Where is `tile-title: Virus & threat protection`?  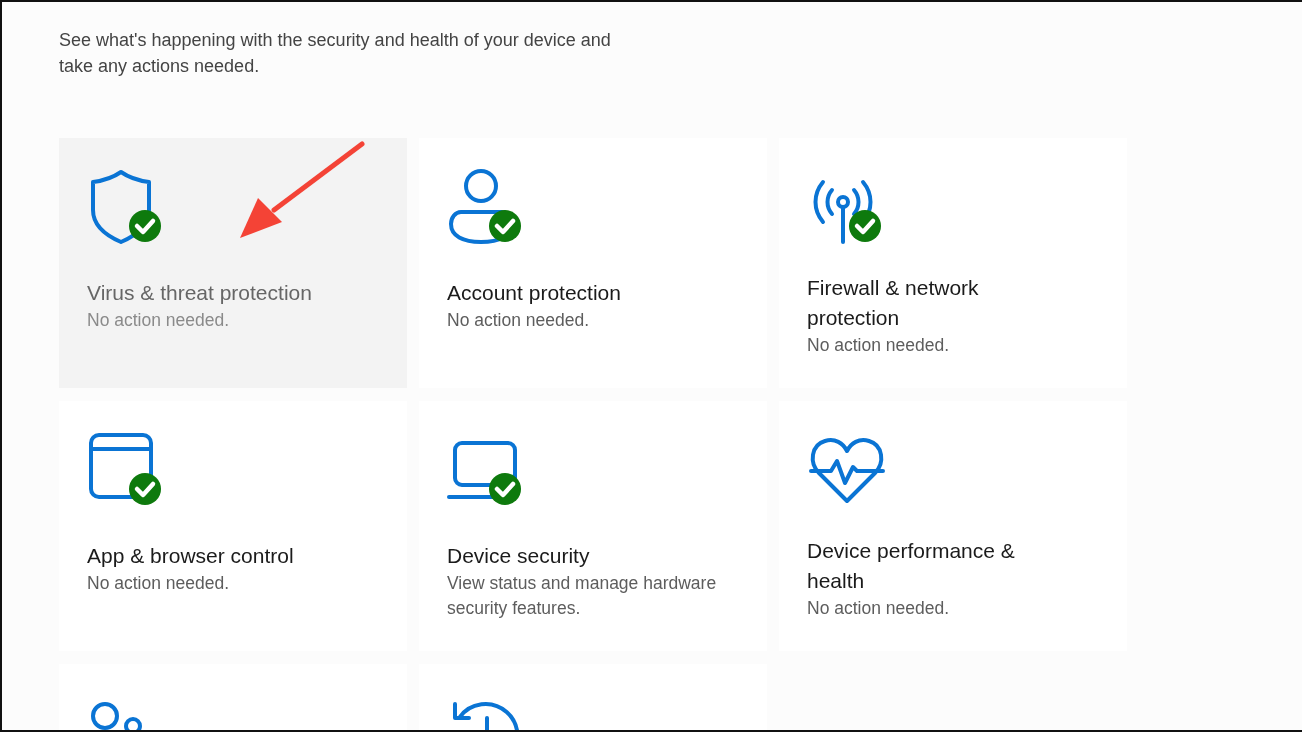
tile-title: Virus & threat protection is located at coordinates (200, 293).